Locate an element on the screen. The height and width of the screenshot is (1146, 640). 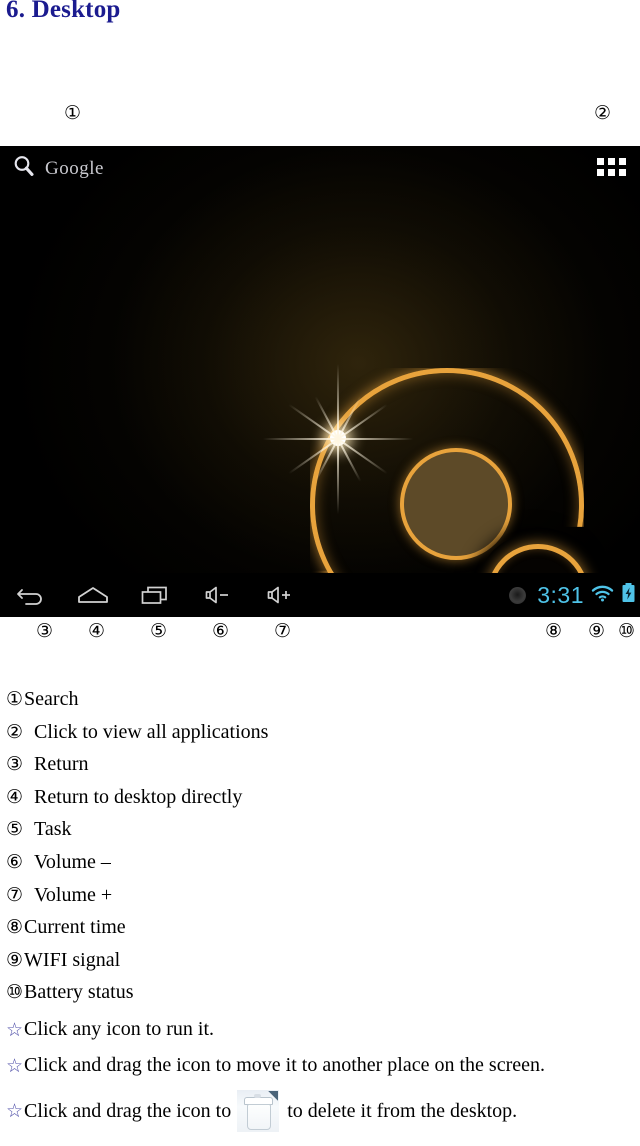
legend-text: WIFI signal is located at coordinates (72, 959).